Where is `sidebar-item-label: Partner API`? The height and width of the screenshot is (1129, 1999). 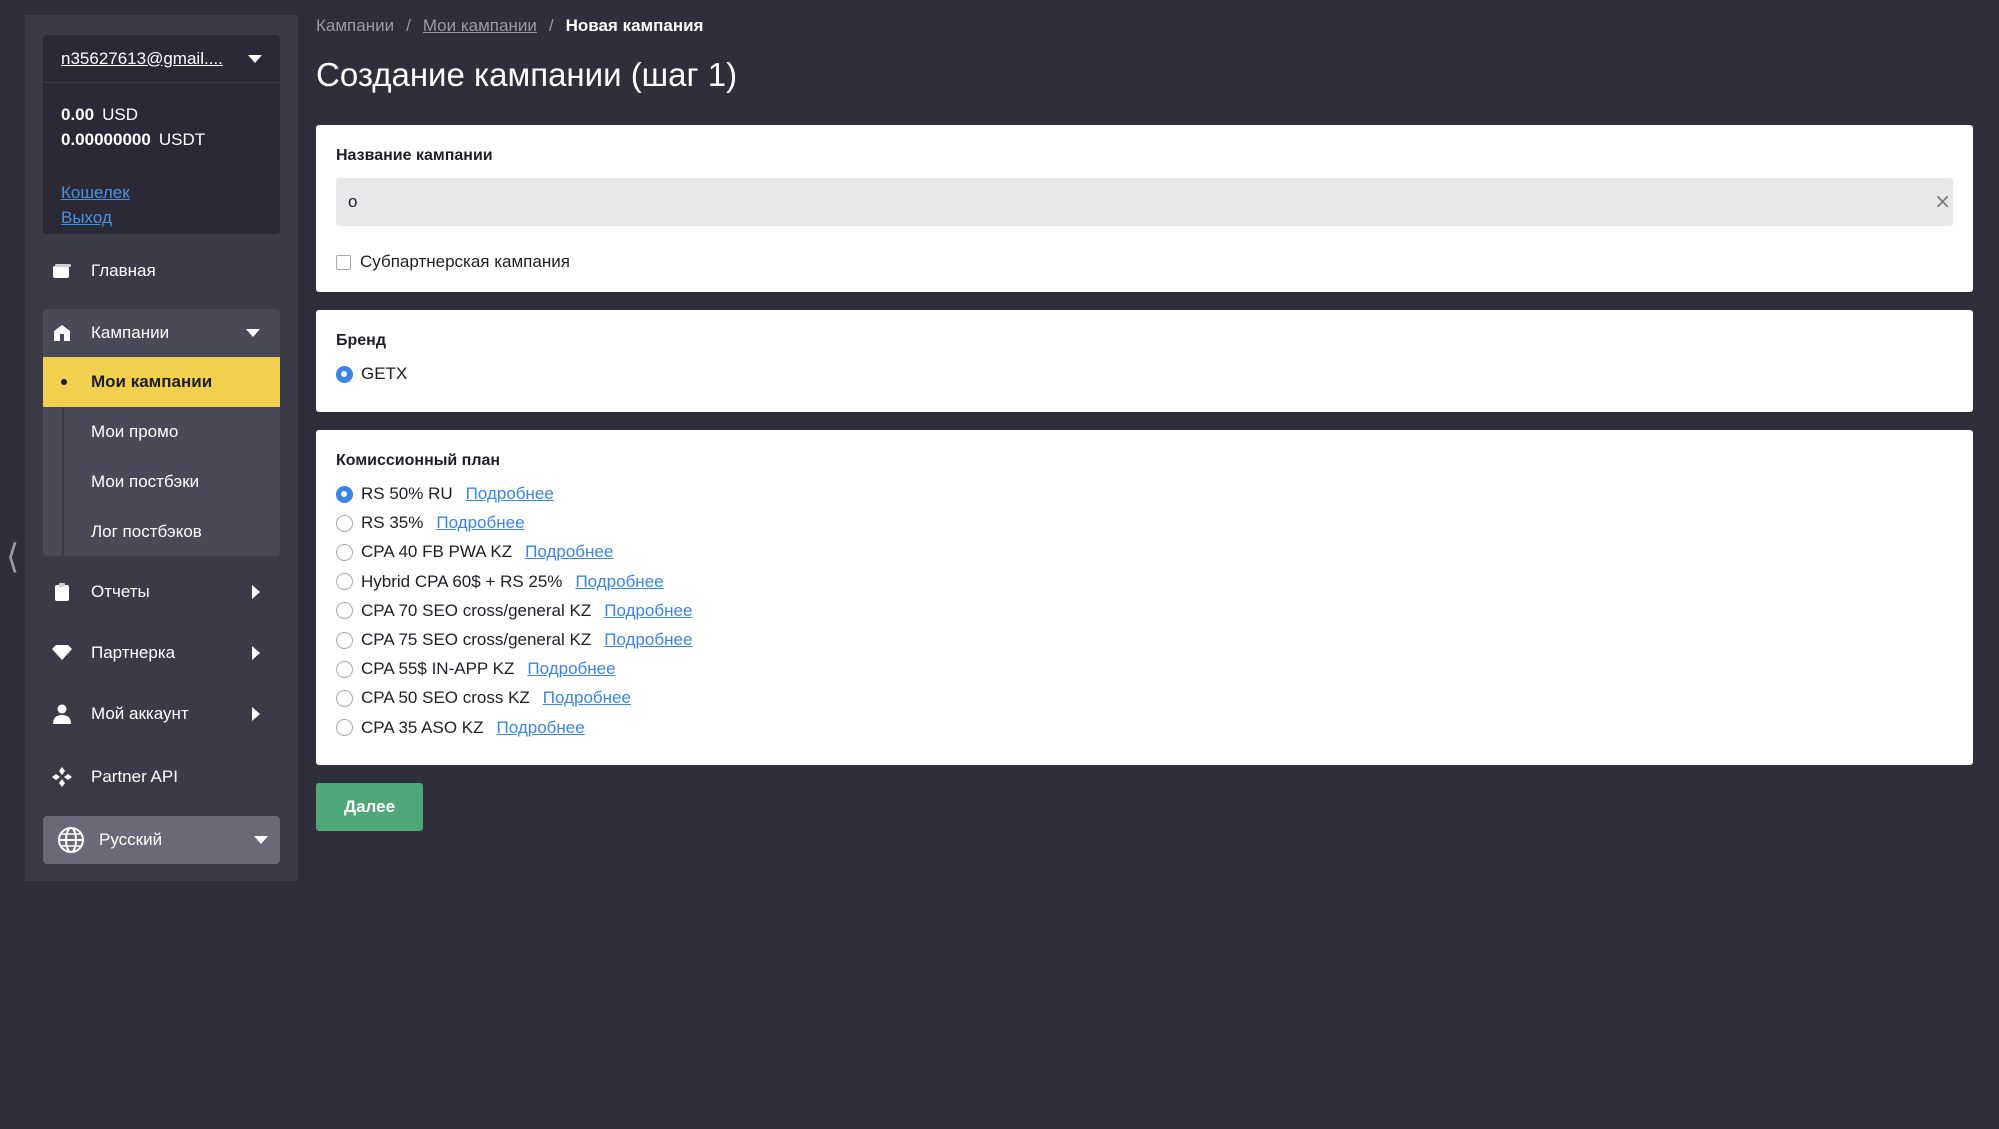 sidebar-item-label: Partner API is located at coordinates (134, 776).